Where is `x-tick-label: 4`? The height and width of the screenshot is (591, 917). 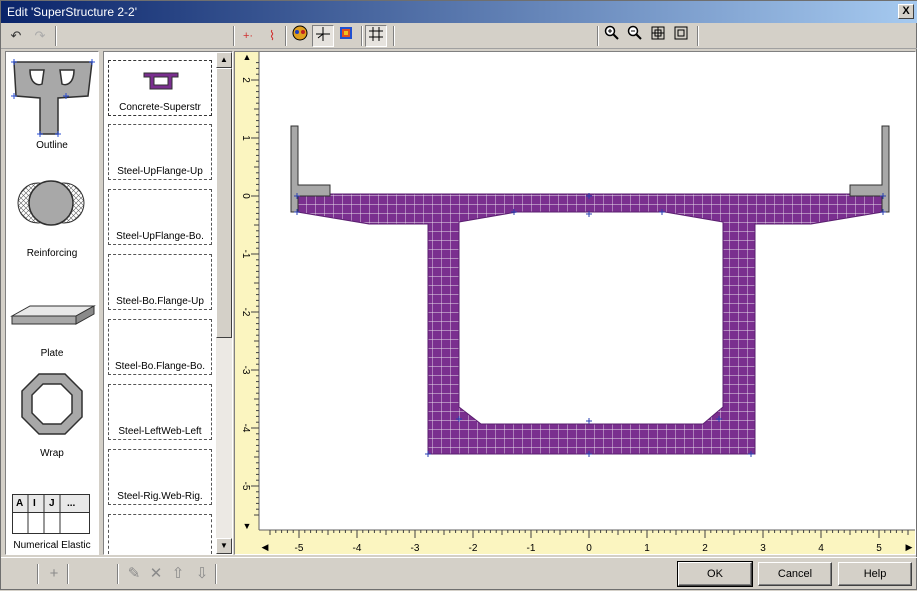 x-tick-label: 4 is located at coordinates (821, 548).